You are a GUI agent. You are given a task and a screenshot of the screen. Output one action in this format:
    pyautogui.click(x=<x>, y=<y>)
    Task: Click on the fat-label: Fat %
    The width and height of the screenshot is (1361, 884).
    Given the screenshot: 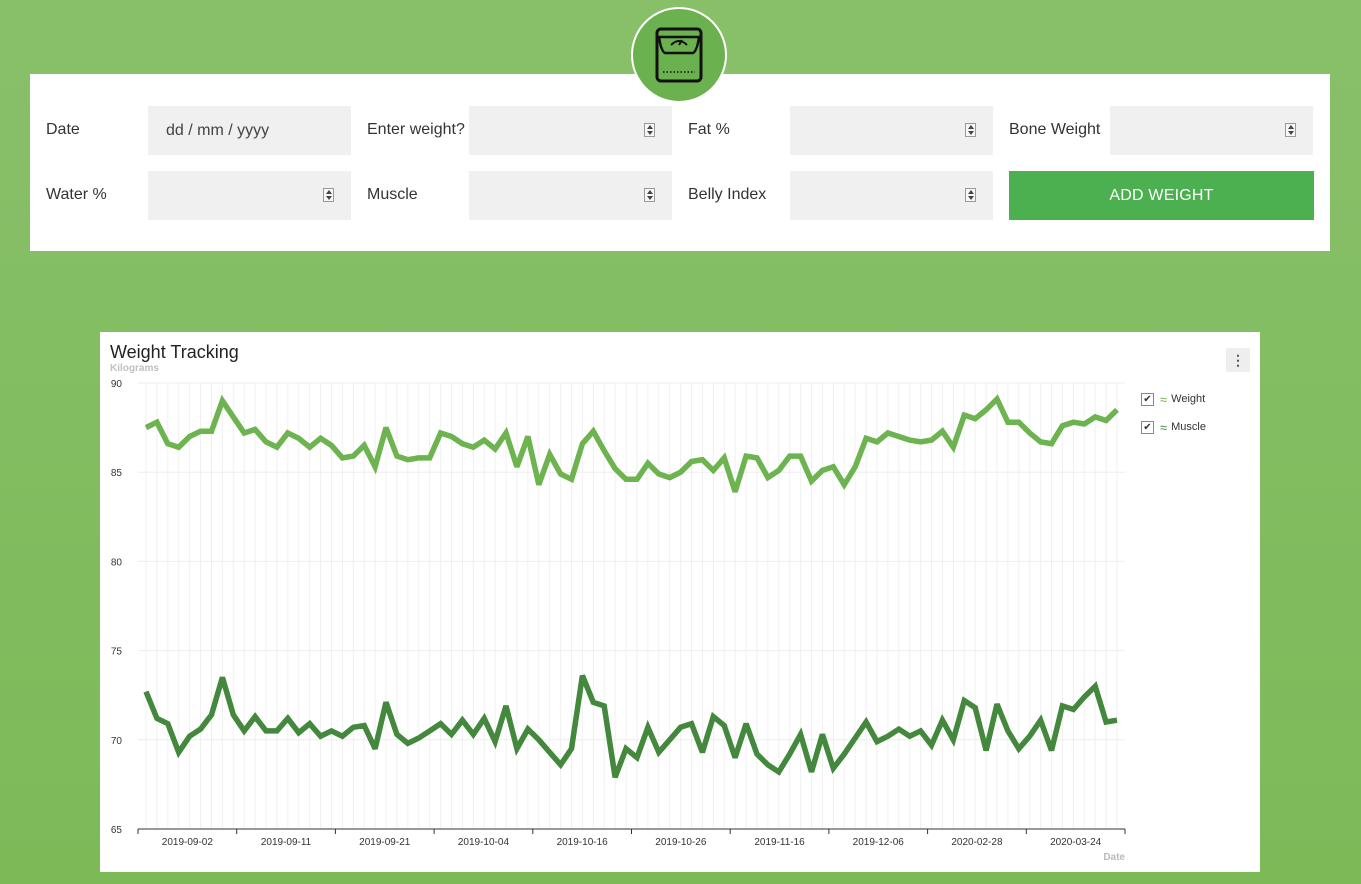 What is the action you would take?
    pyautogui.click(x=709, y=129)
    